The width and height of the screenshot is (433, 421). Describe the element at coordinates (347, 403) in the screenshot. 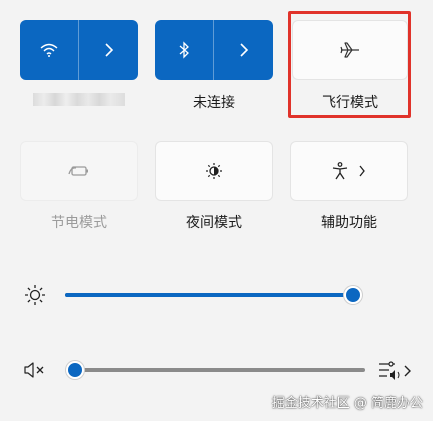

I see `watermark: 掘金技术社区 @ 简鹿办公` at that location.